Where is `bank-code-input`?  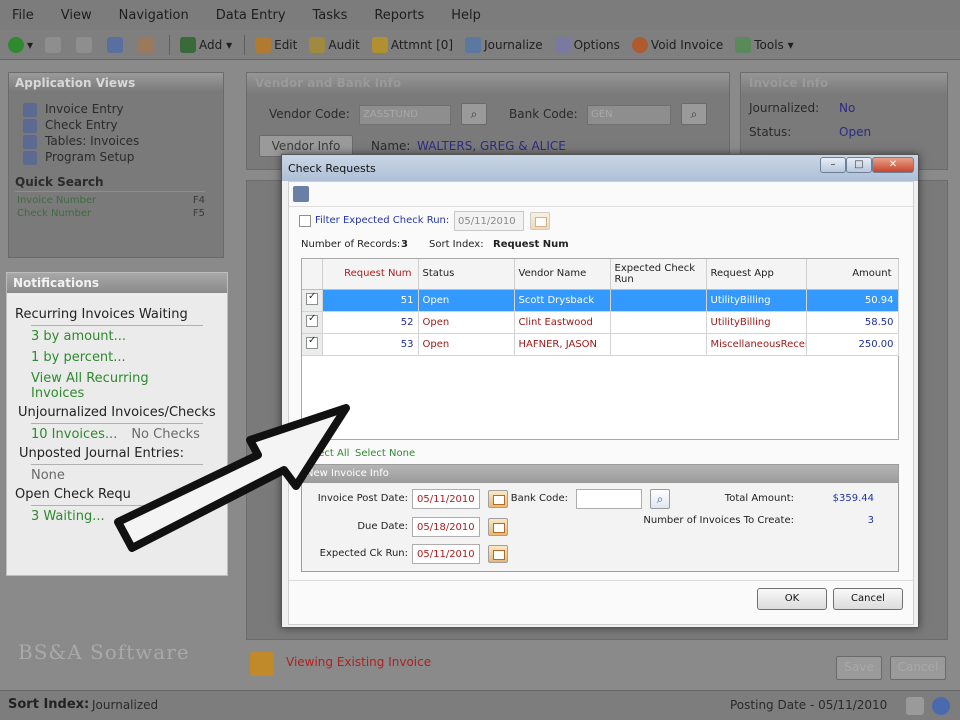
bank-code-input is located at coordinates (609, 499).